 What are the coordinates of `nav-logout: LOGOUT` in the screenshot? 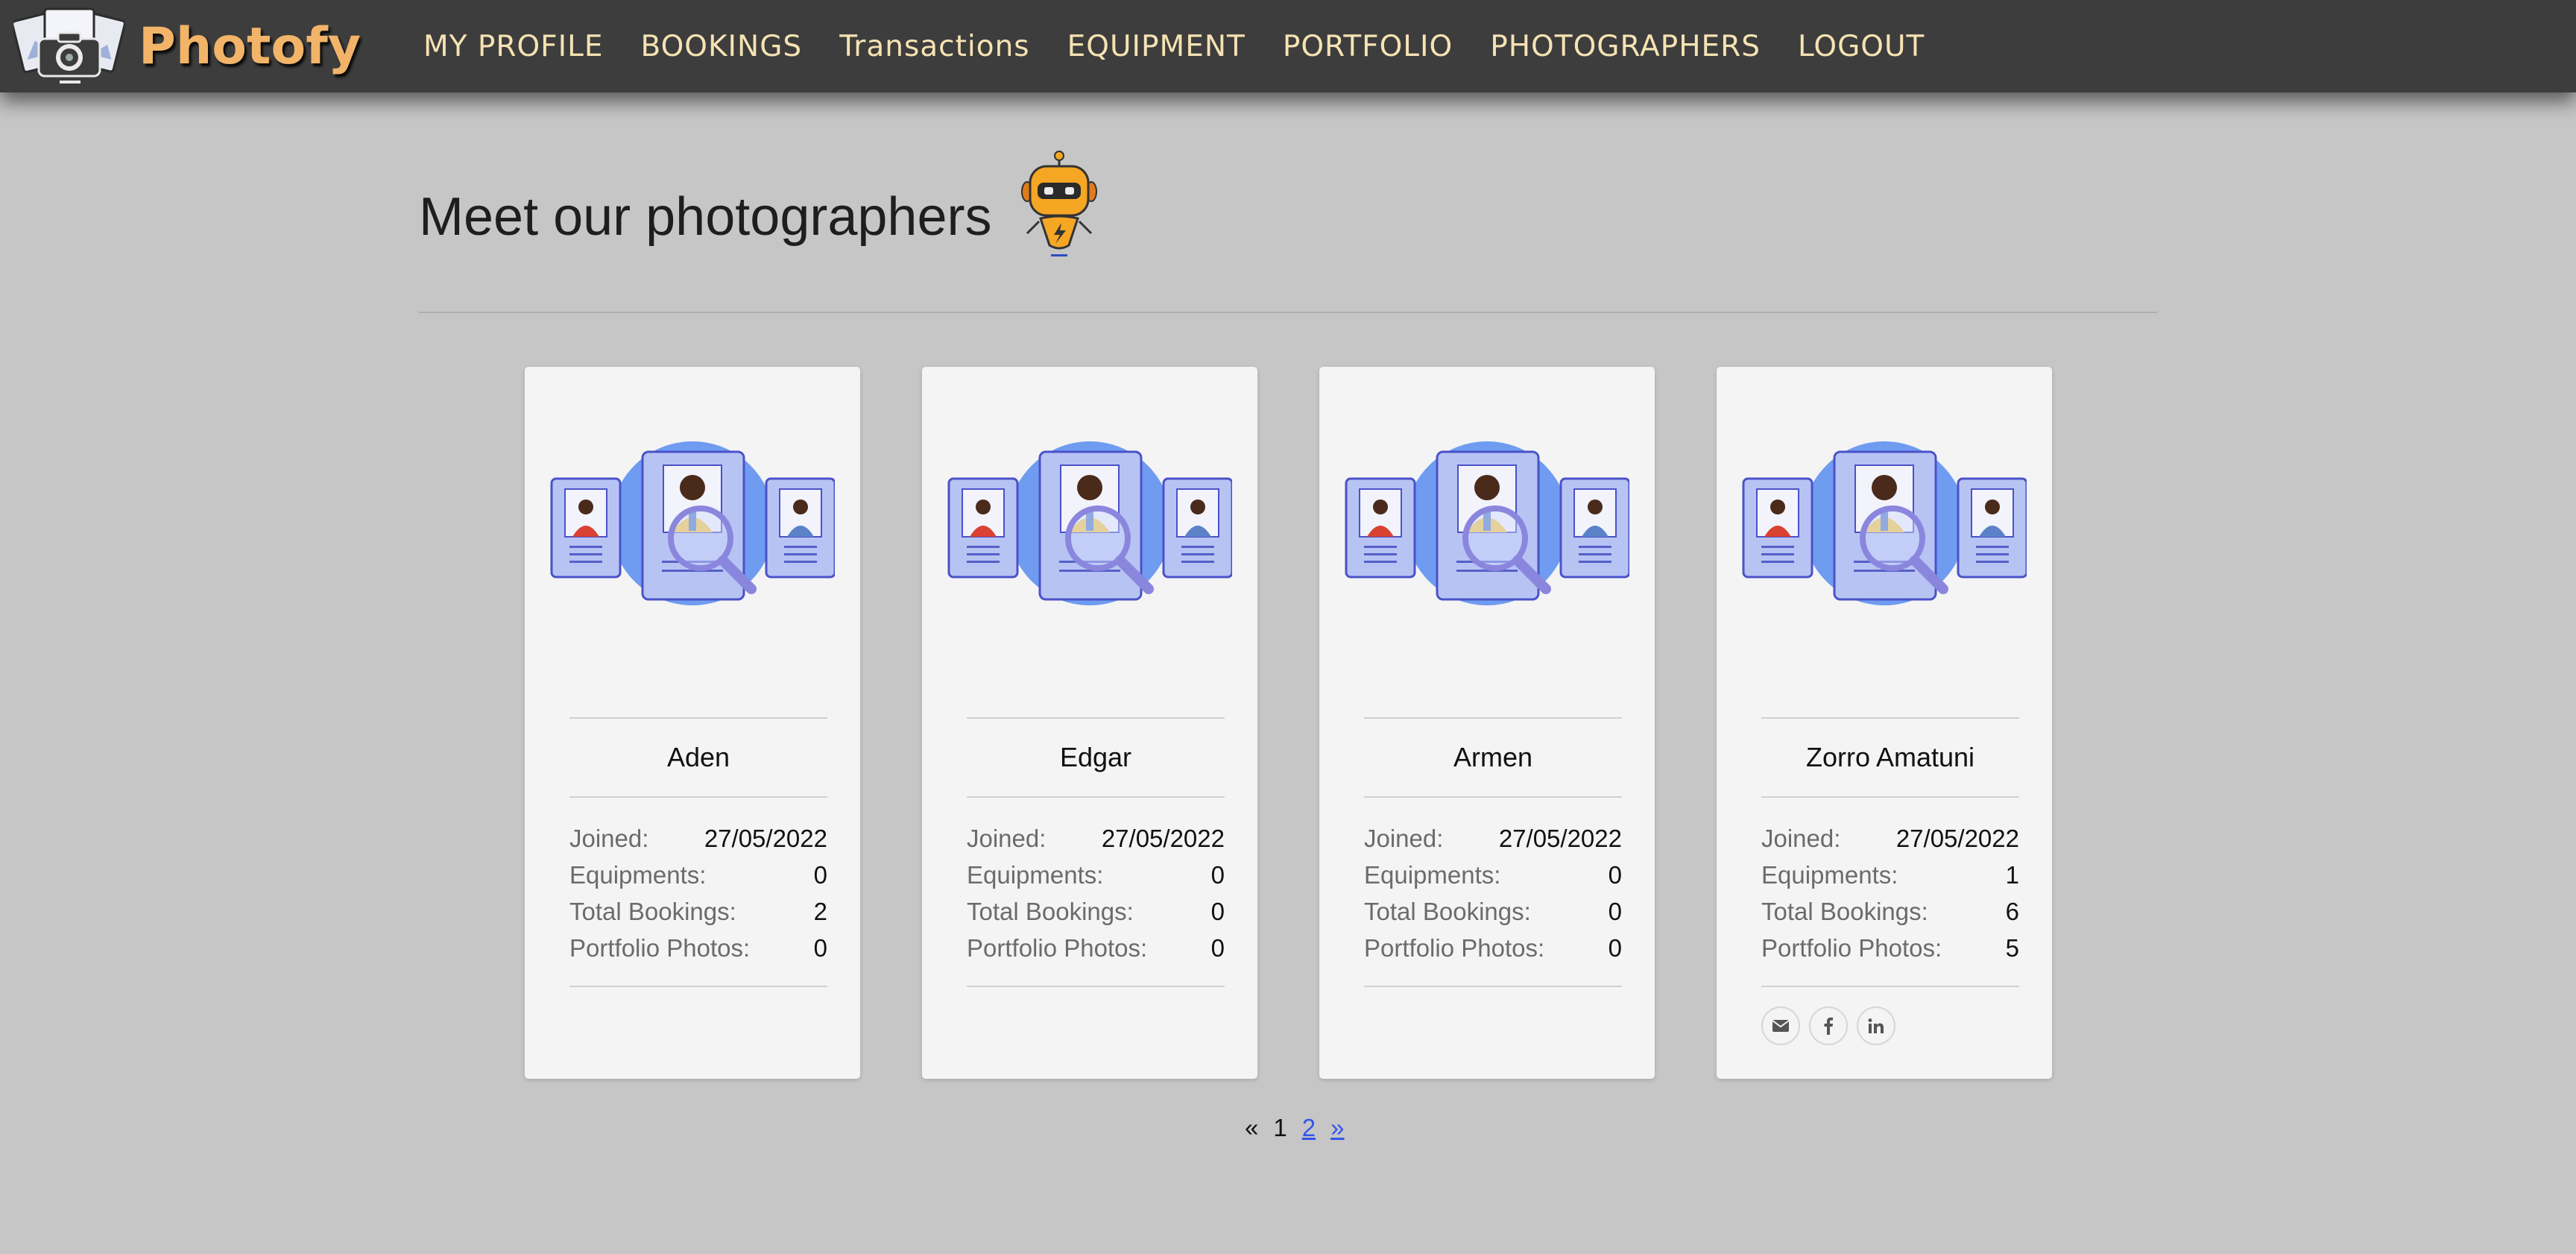 It's located at (1861, 46).